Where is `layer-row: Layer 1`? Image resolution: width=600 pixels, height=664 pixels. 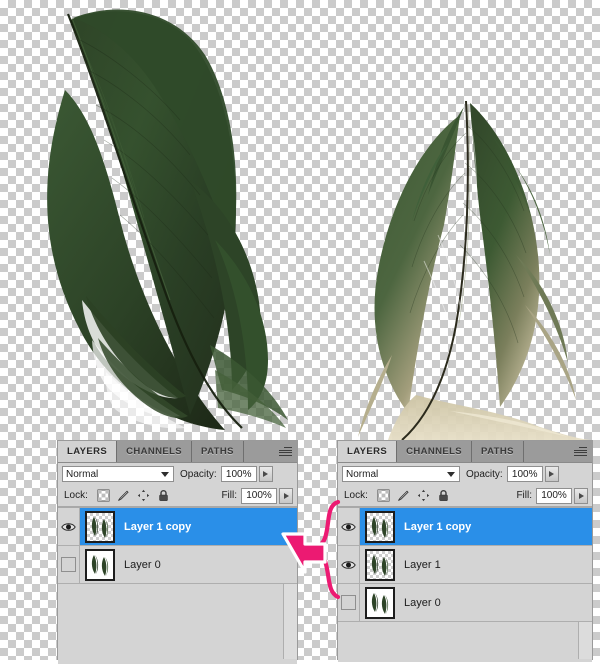
layer-row: Layer 1 is located at coordinates (465, 565).